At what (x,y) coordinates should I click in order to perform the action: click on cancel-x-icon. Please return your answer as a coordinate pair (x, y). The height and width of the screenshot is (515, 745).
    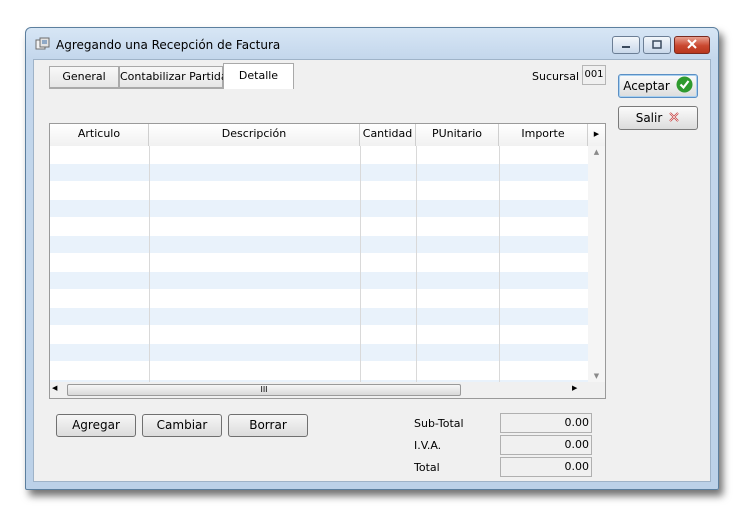
    Looking at the image, I should click on (674, 118).